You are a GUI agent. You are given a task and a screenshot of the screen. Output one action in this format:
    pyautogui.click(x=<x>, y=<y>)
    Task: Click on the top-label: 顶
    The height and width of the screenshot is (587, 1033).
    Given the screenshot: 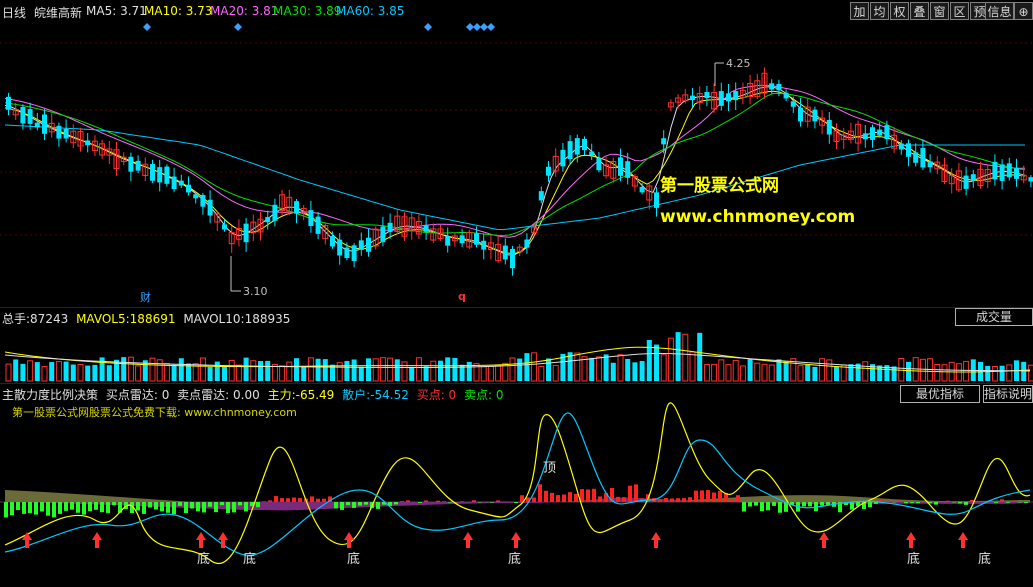 What is the action you would take?
    pyautogui.click(x=549, y=468)
    